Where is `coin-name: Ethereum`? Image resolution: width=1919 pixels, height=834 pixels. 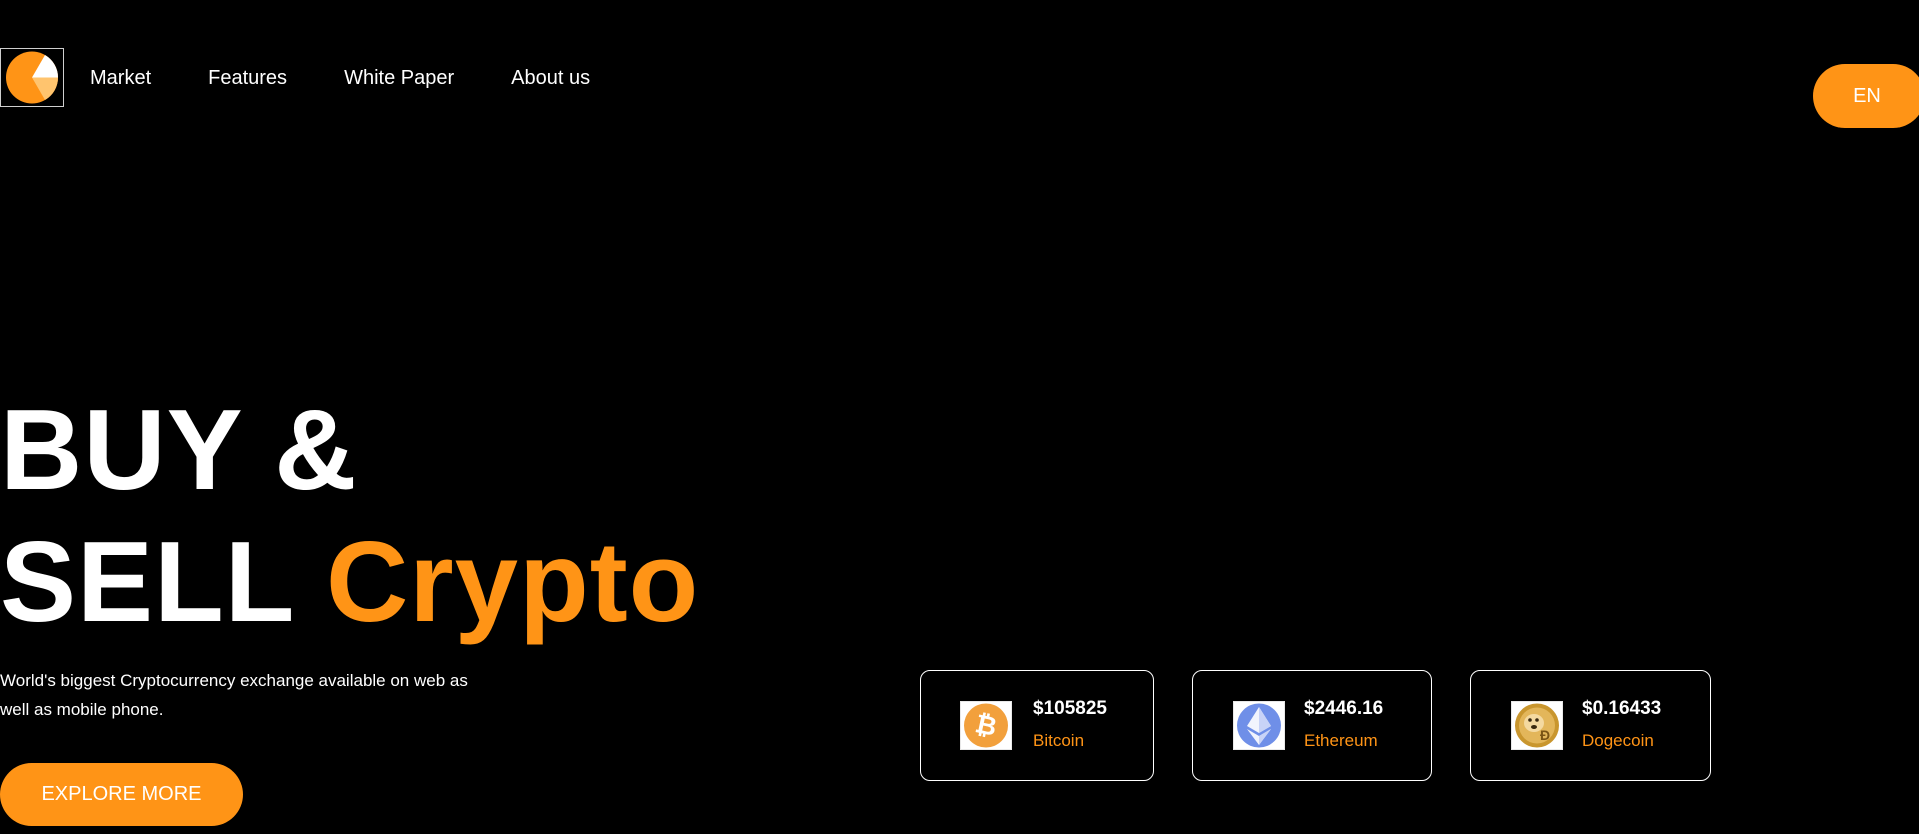 coin-name: Ethereum is located at coordinates (1341, 740).